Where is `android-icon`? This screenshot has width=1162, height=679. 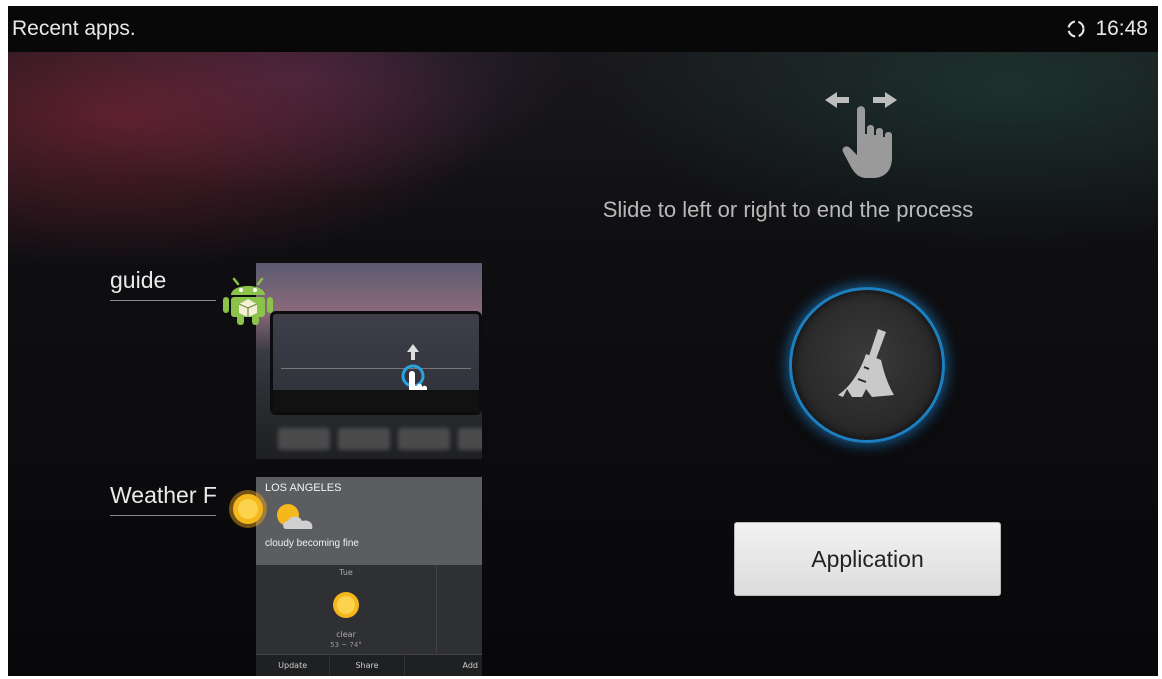 android-icon is located at coordinates (248, 299).